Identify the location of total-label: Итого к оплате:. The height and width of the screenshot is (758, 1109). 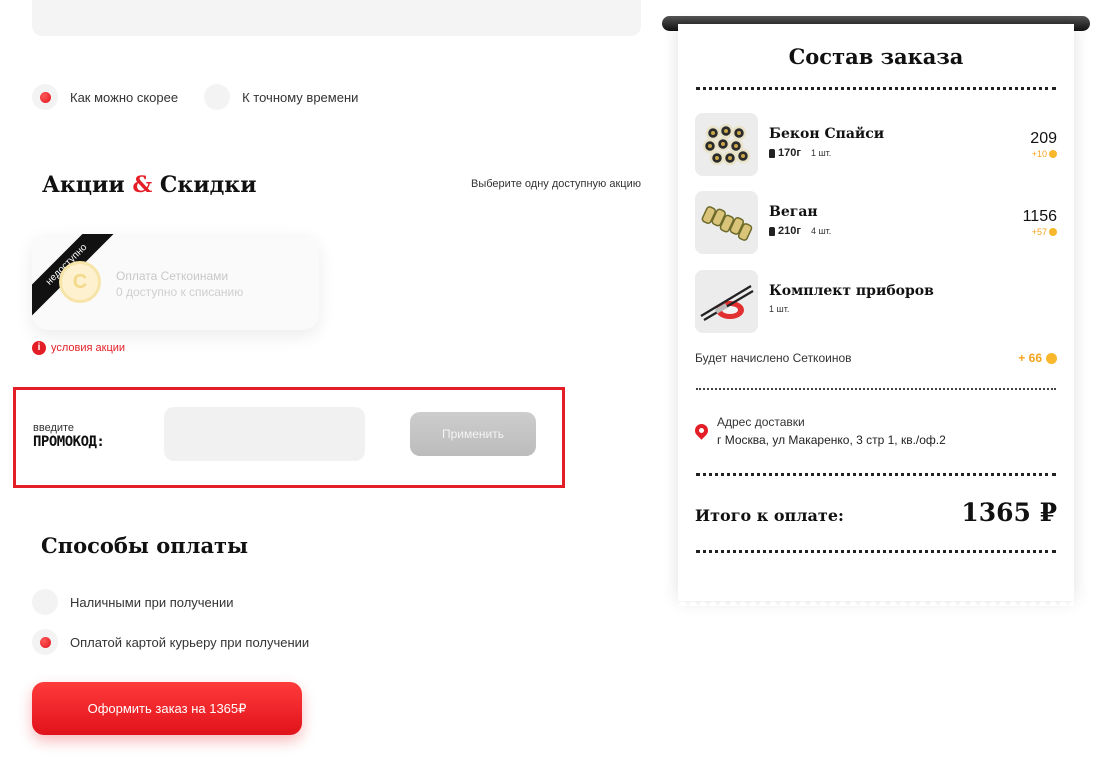
(769, 515).